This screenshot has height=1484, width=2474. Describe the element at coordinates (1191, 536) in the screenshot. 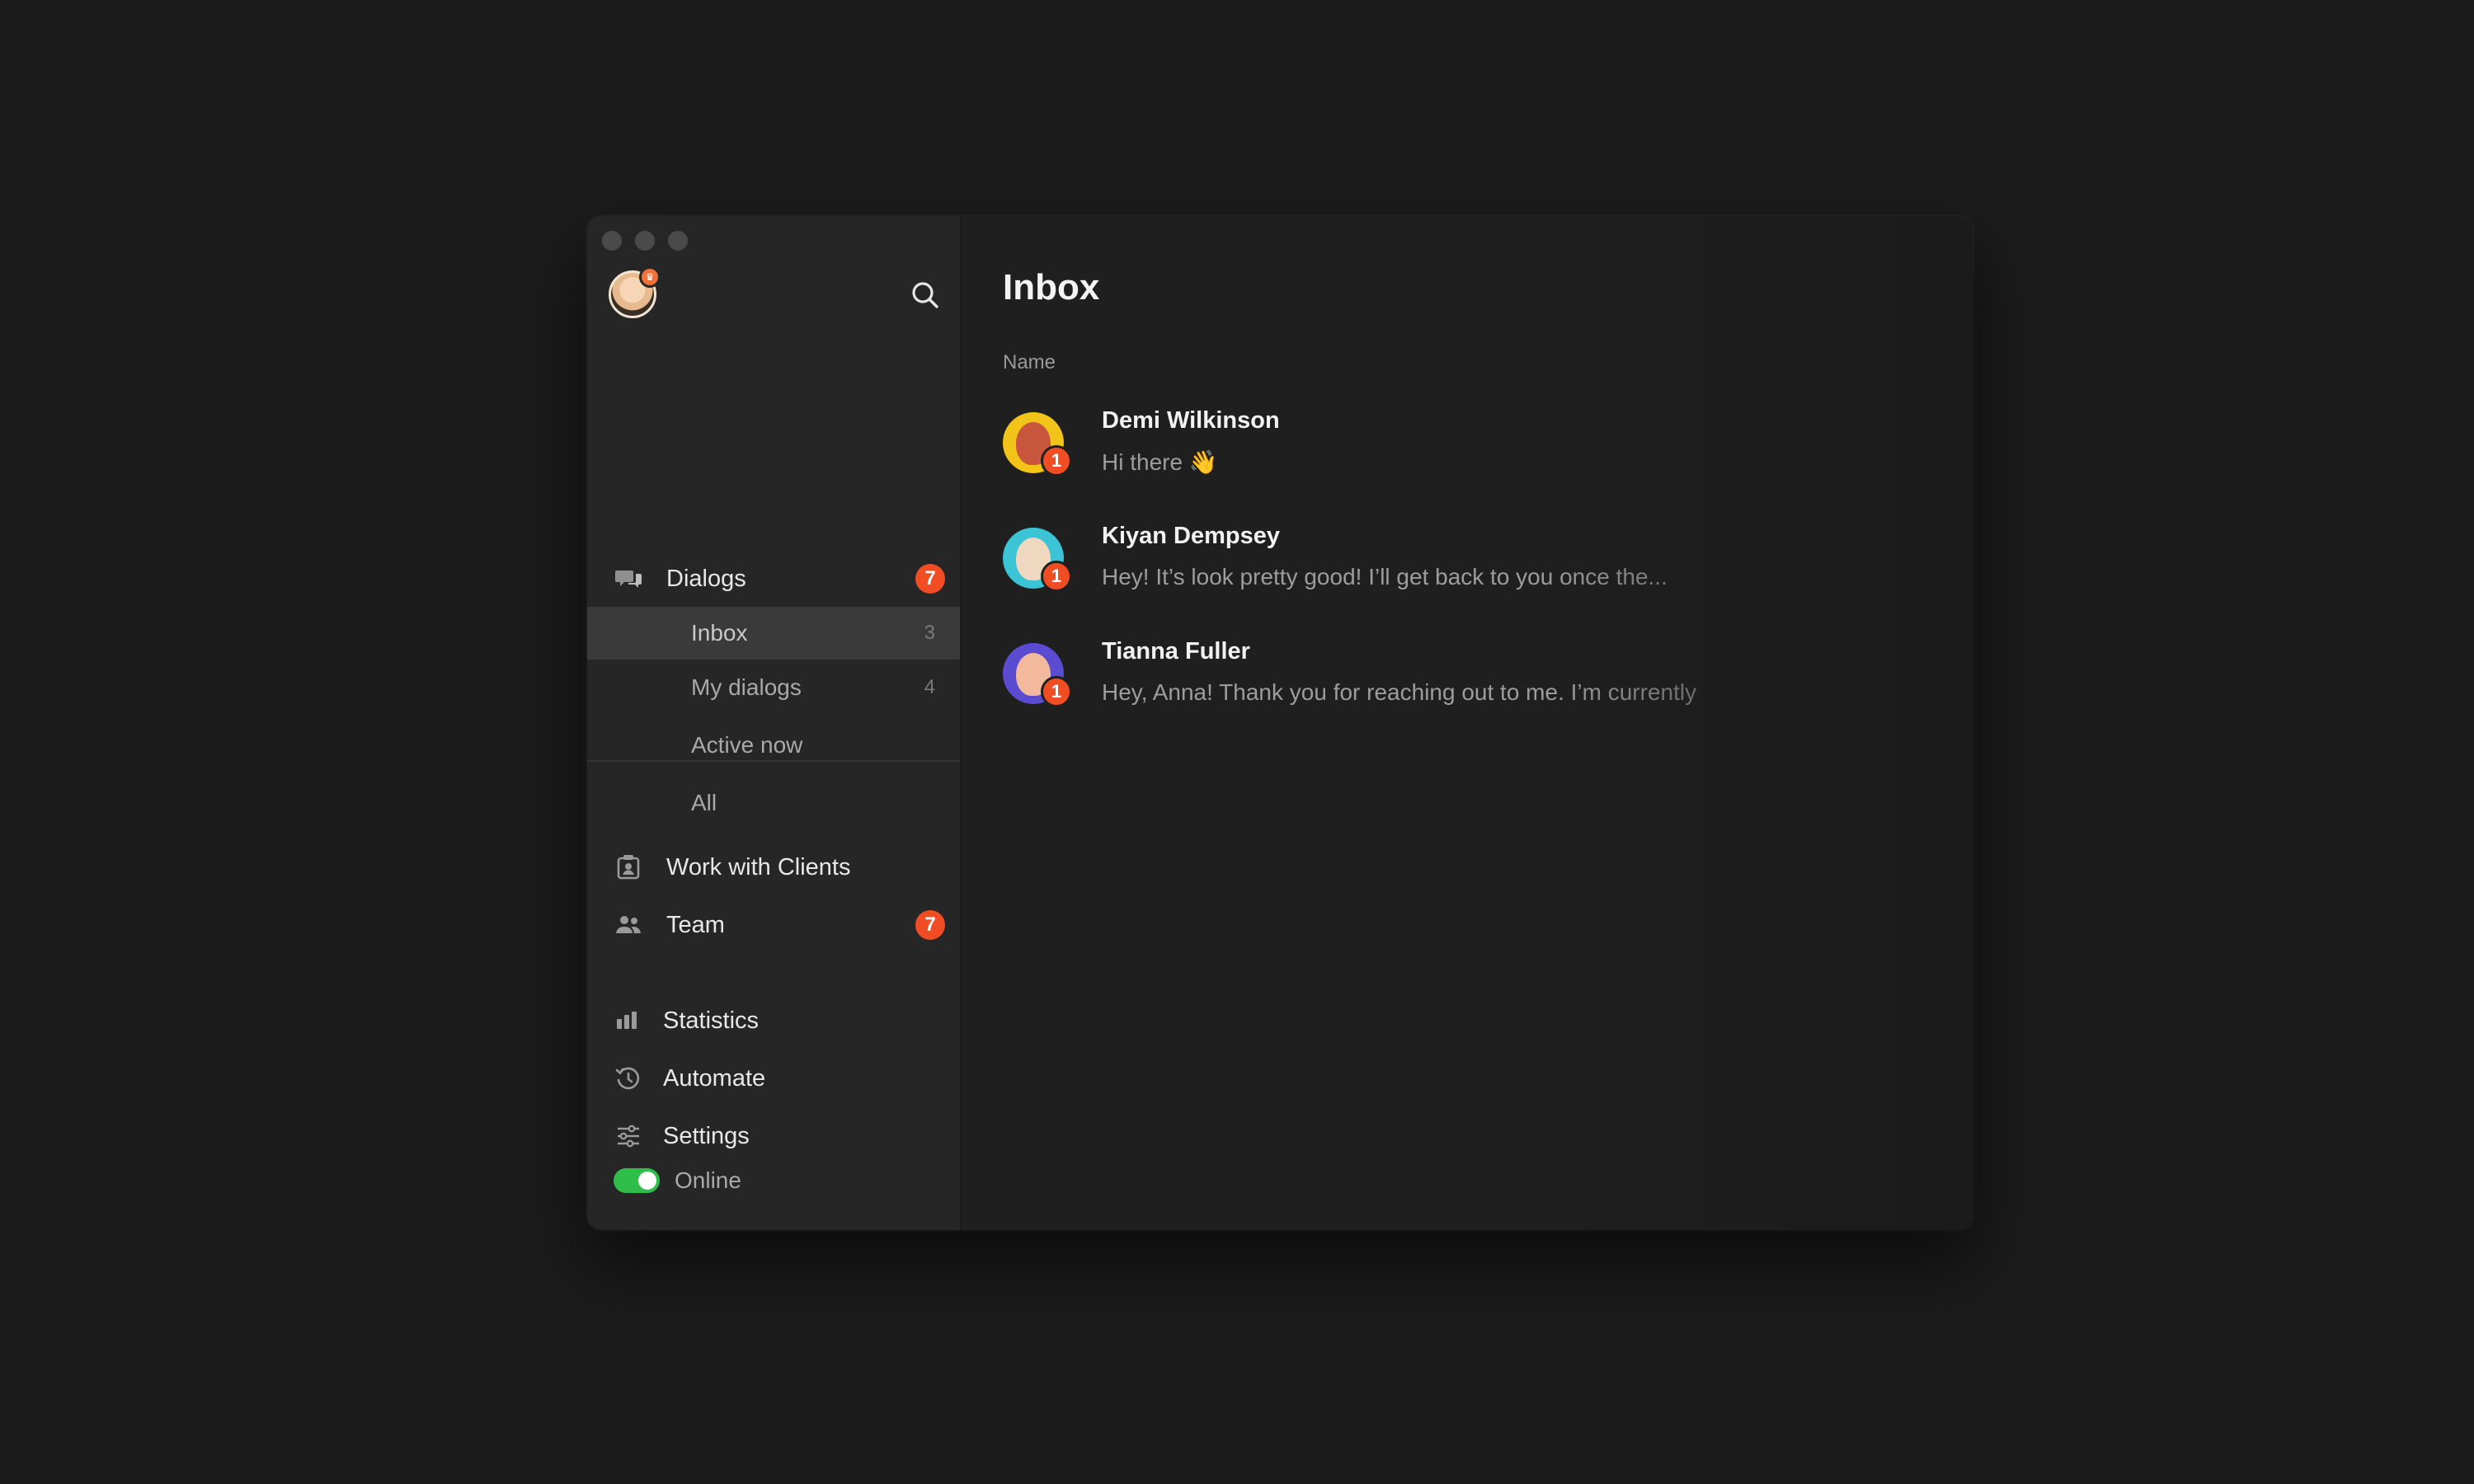

I see `contact-name: Kiyan Dempsey` at that location.